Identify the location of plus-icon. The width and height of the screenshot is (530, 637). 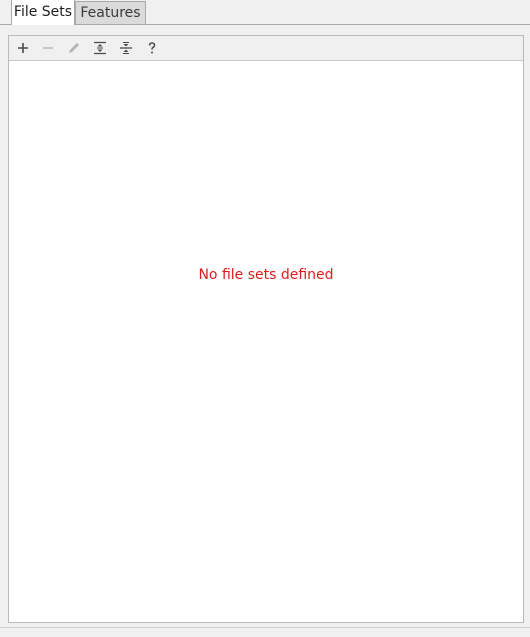
(23, 48).